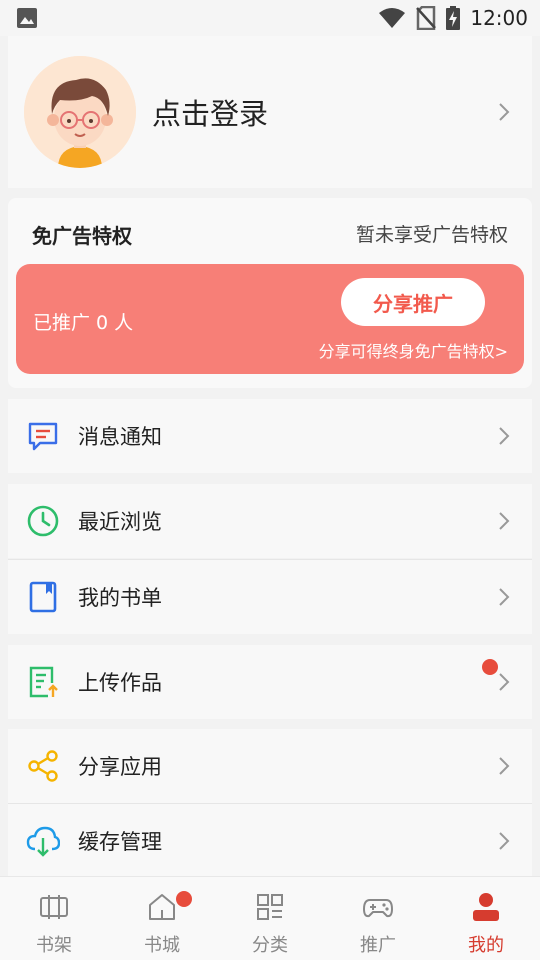 The height and width of the screenshot is (960, 540). What do you see at coordinates (120, 598) in the screenshot?
I see `menu-item-label: 我的书单` at bounding box center [120, 598].